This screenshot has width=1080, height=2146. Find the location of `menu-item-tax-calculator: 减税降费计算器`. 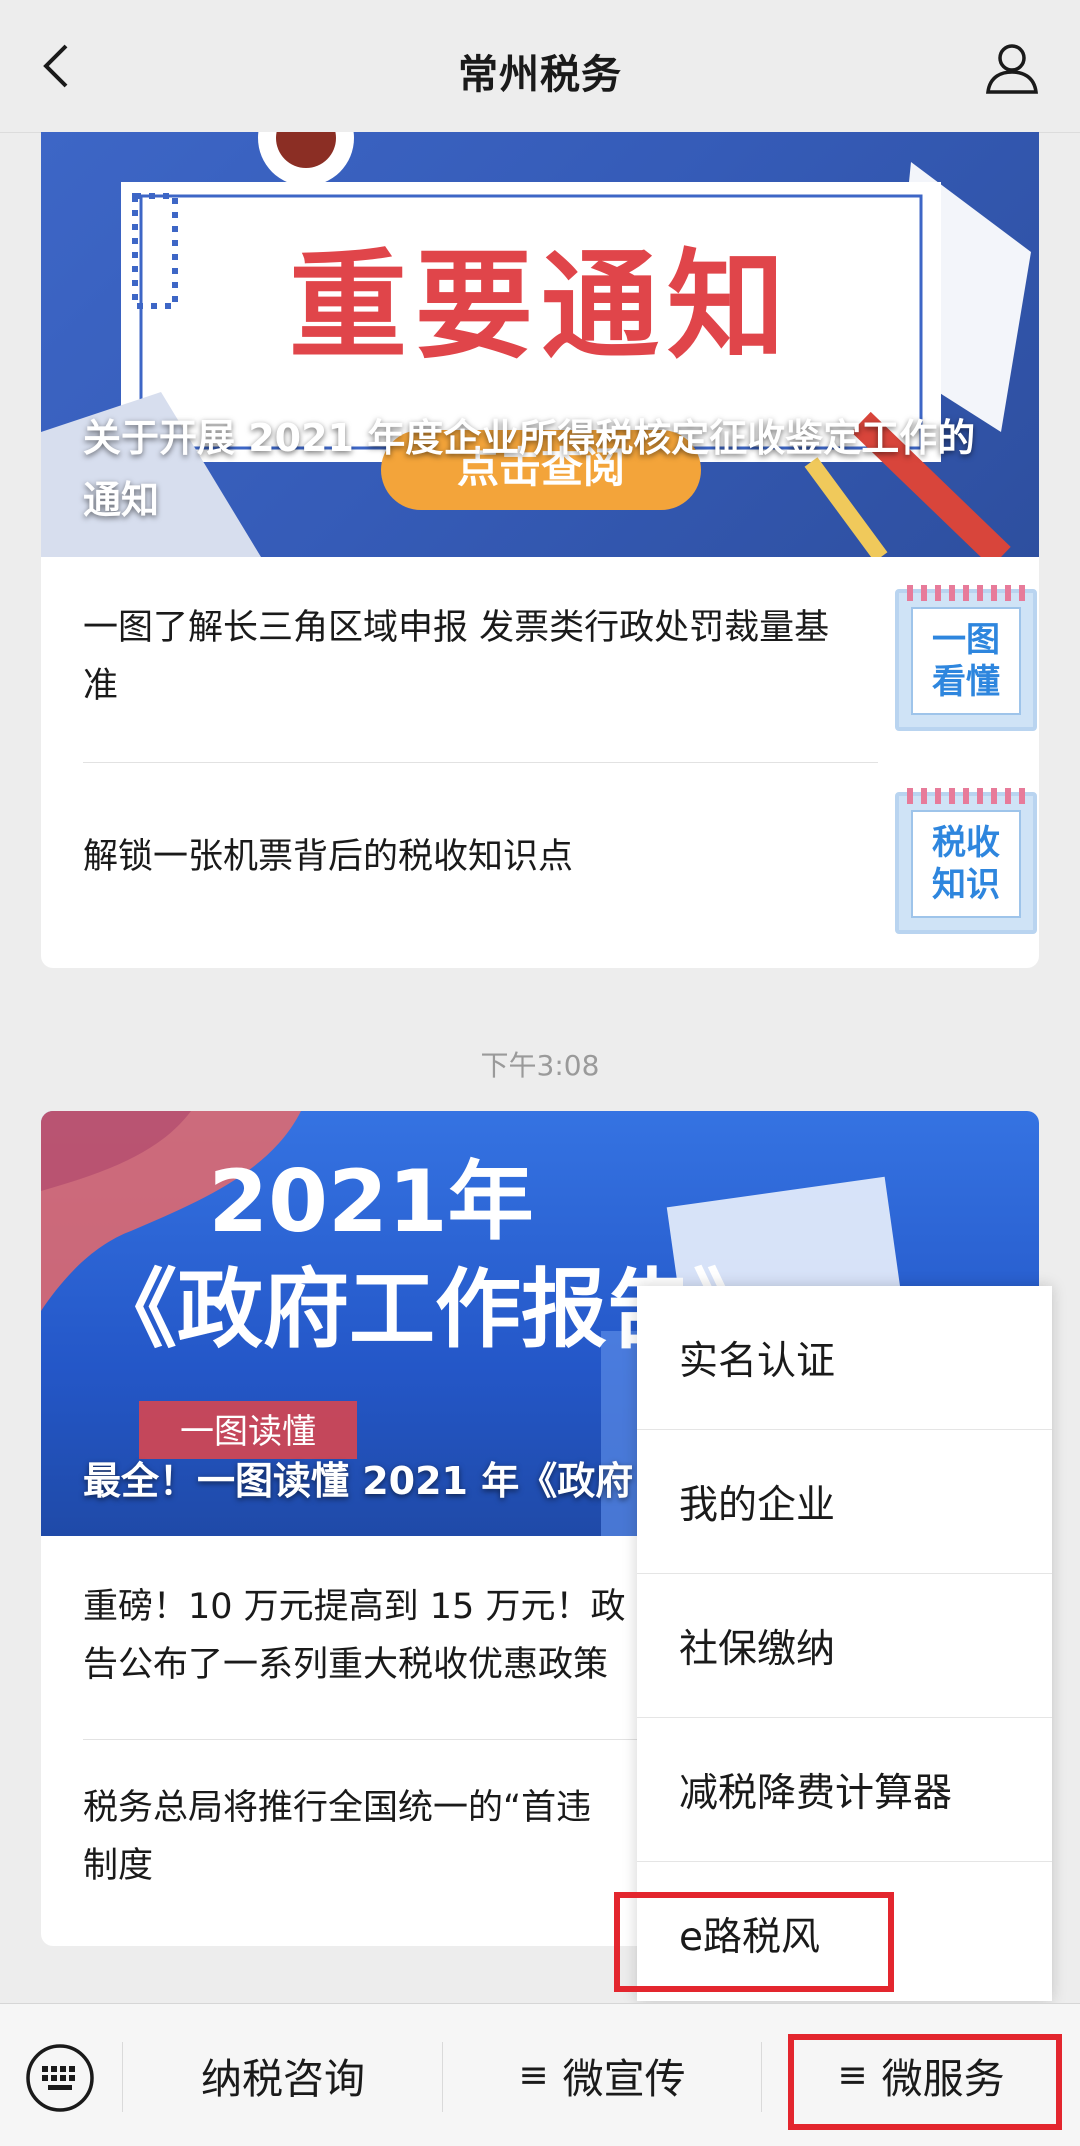

menu-item-tax-calculator: 减税降费计算器 is located at coordinates (844, 1790).